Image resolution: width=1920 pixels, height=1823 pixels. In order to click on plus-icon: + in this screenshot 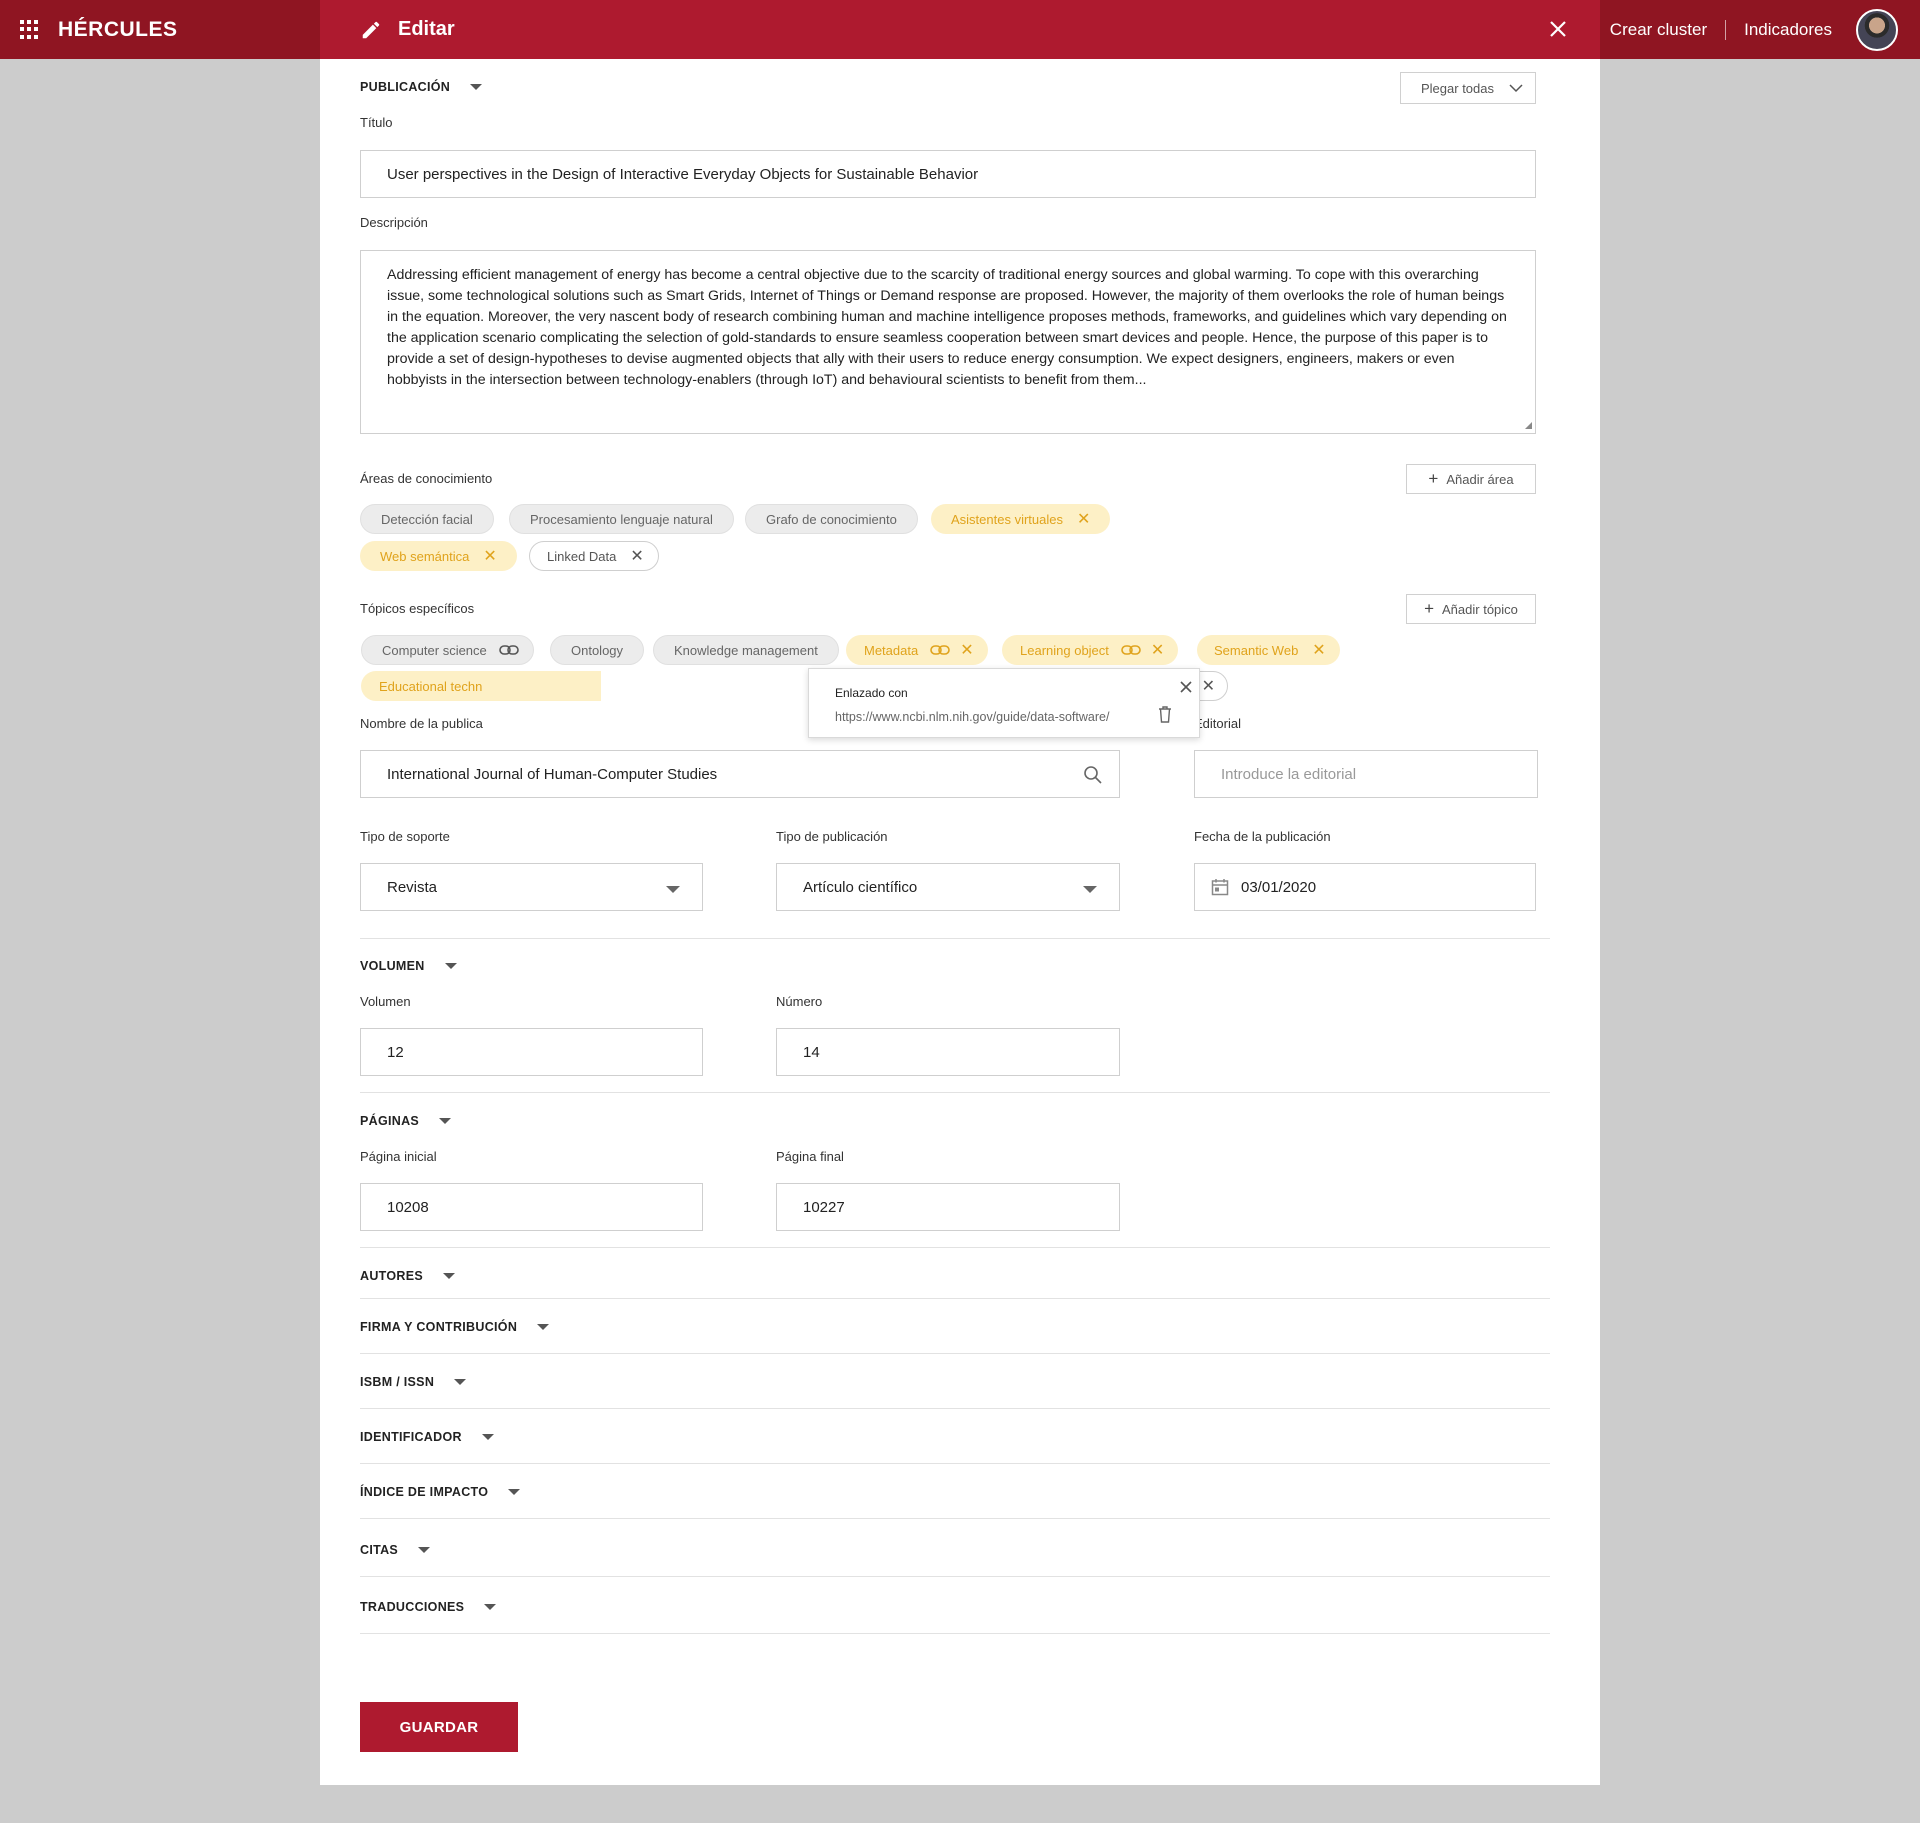, I will do `click(1433, 478)`.